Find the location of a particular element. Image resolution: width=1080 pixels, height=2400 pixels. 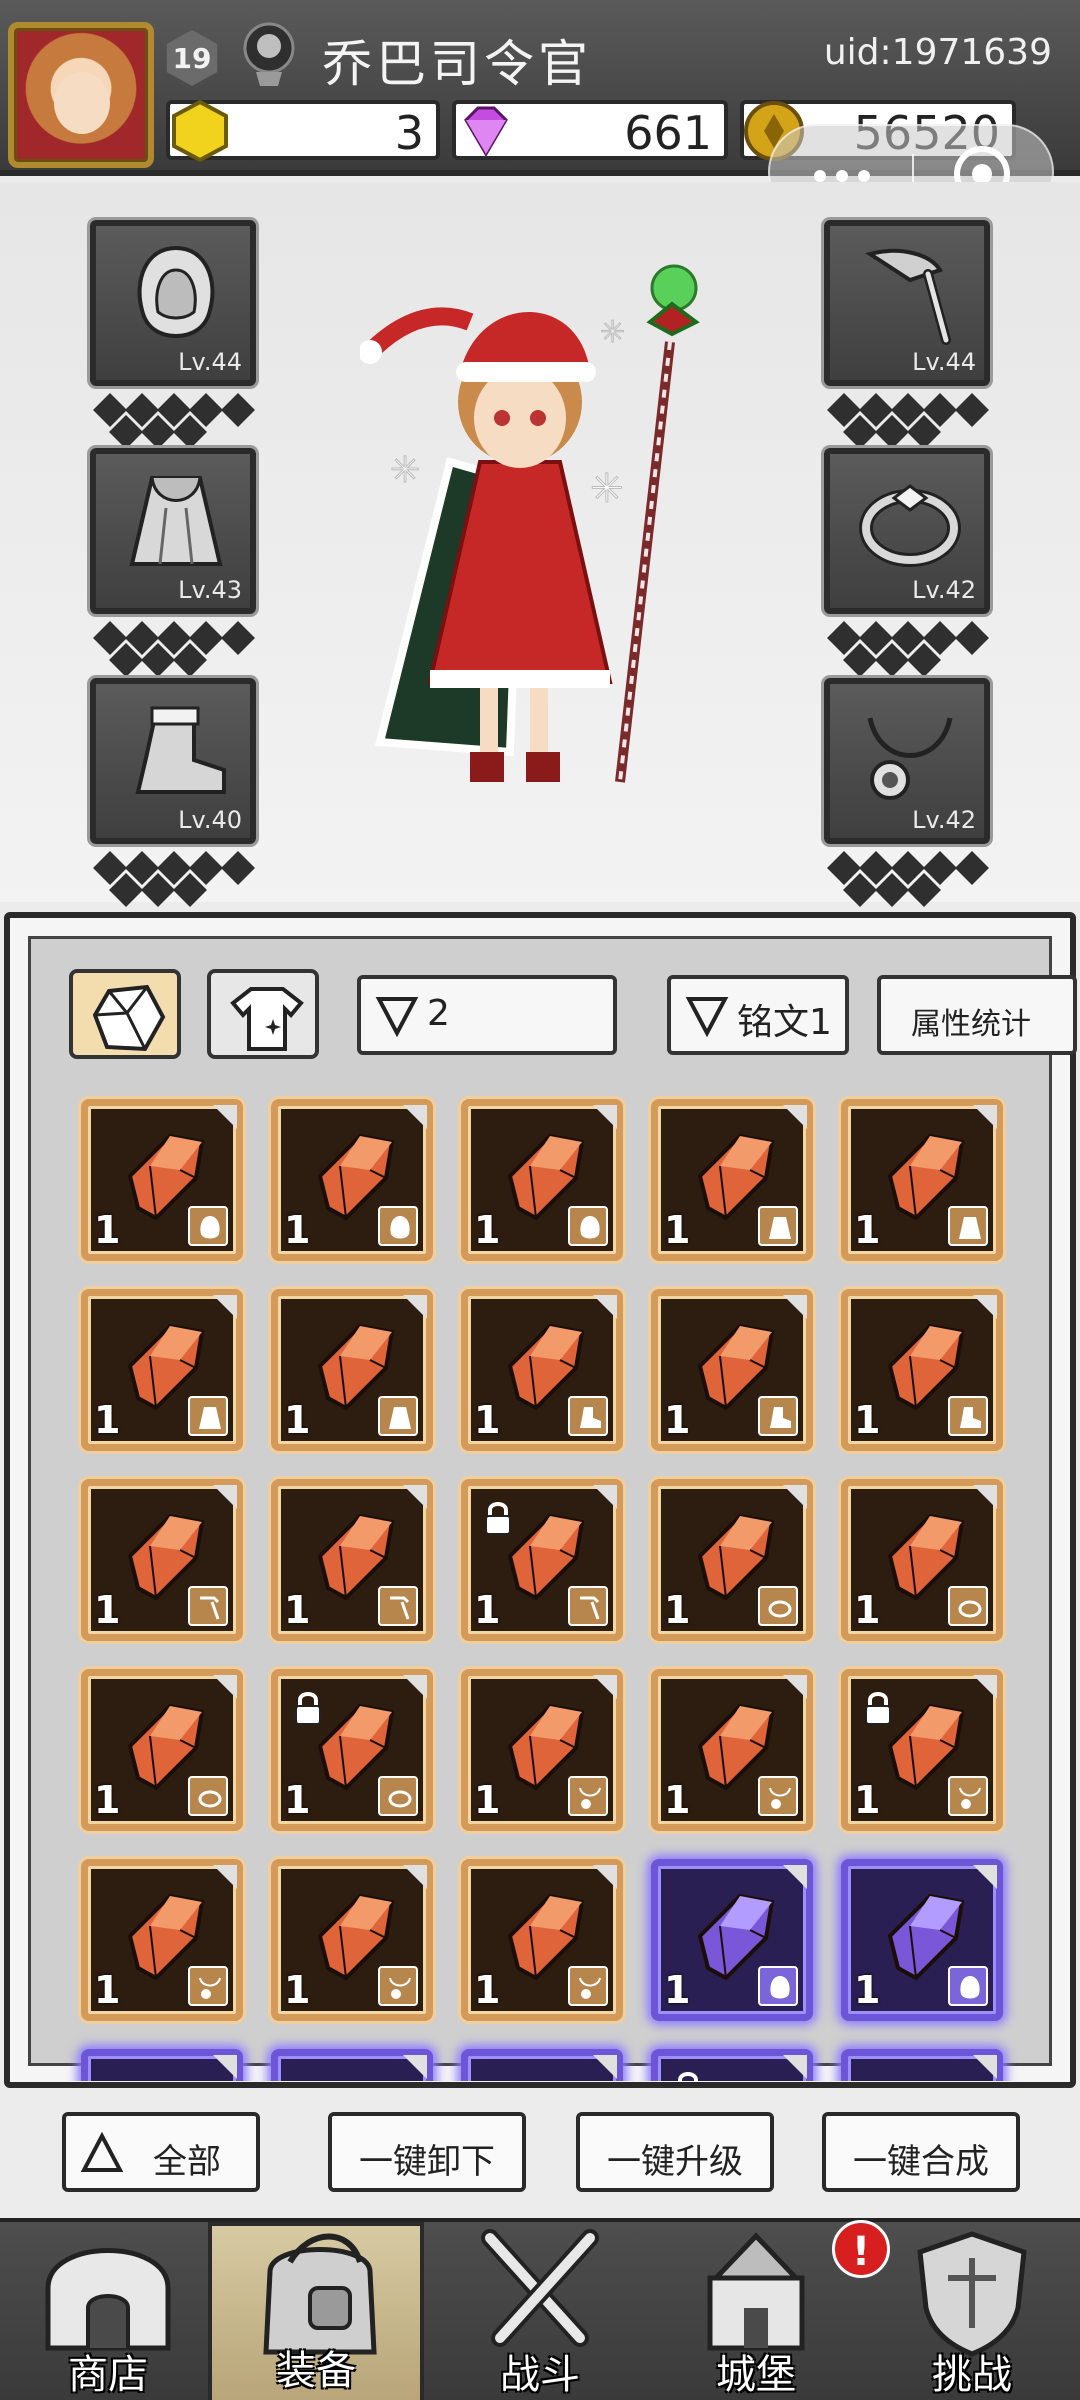

bottom-nav: 商店 装备 战斗 城堡 挑战 is located at coordinates (540, 2309).